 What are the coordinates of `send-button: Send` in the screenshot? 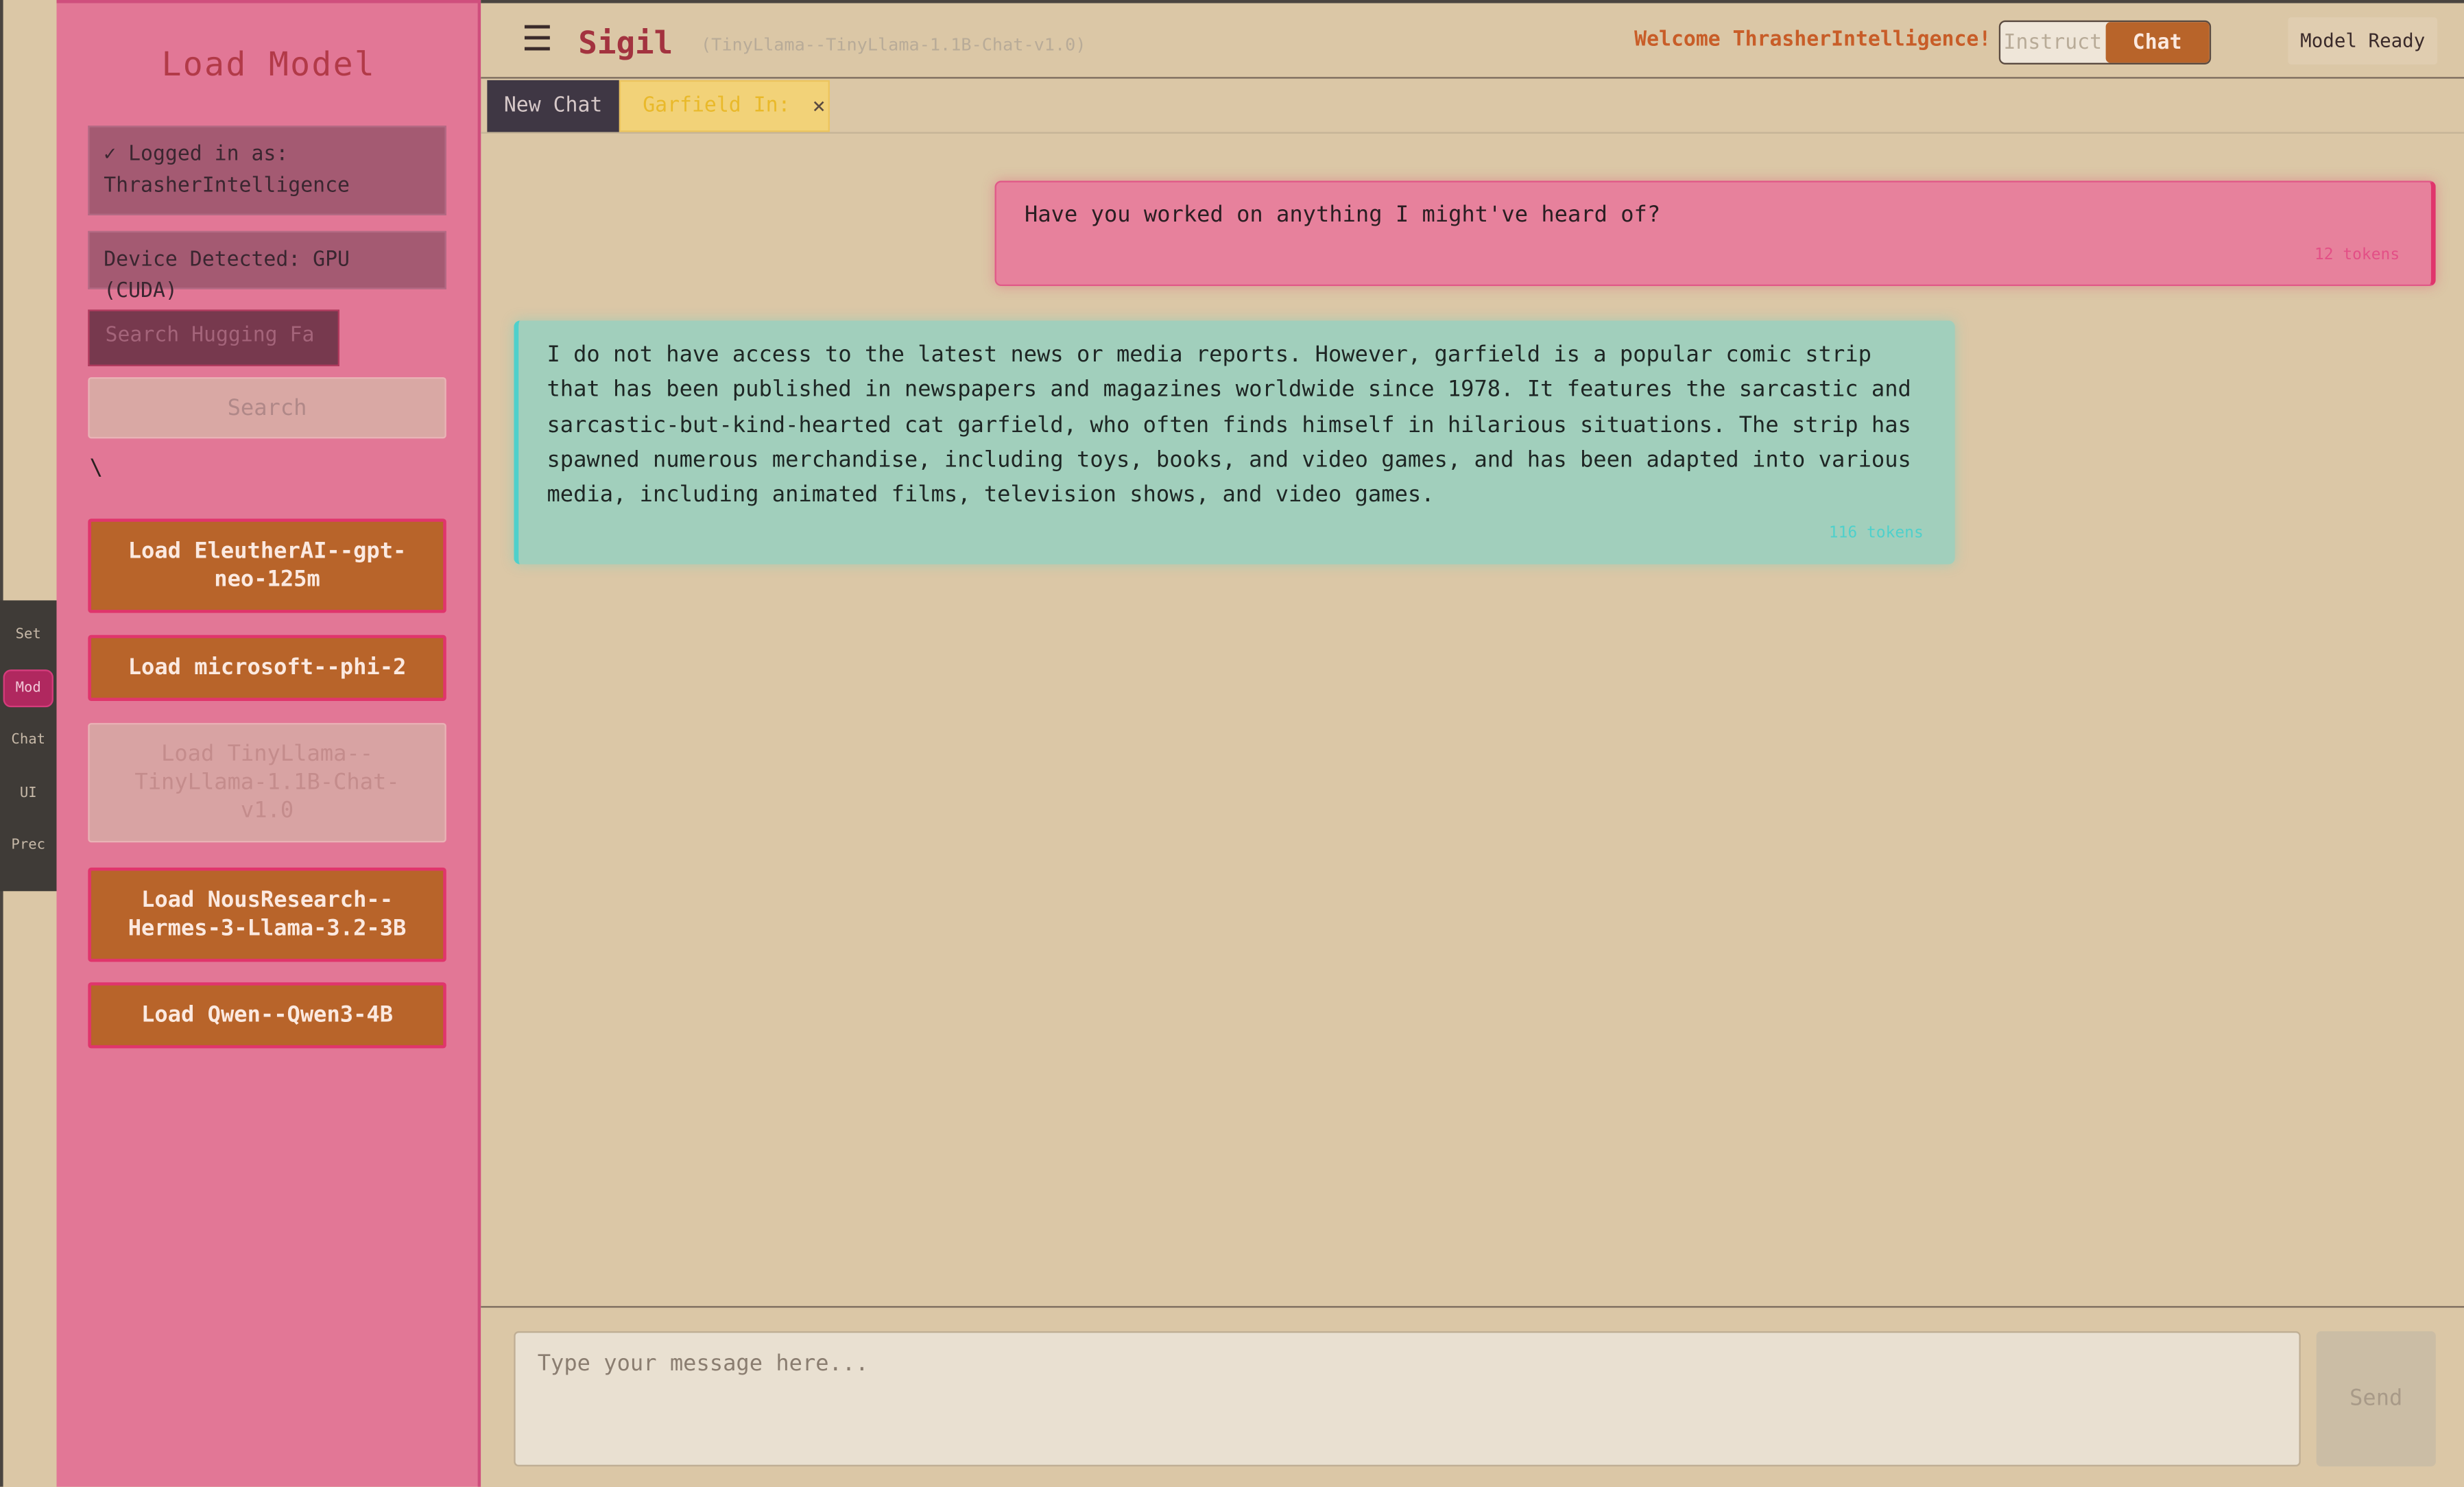 It's located at (2376, 1398).